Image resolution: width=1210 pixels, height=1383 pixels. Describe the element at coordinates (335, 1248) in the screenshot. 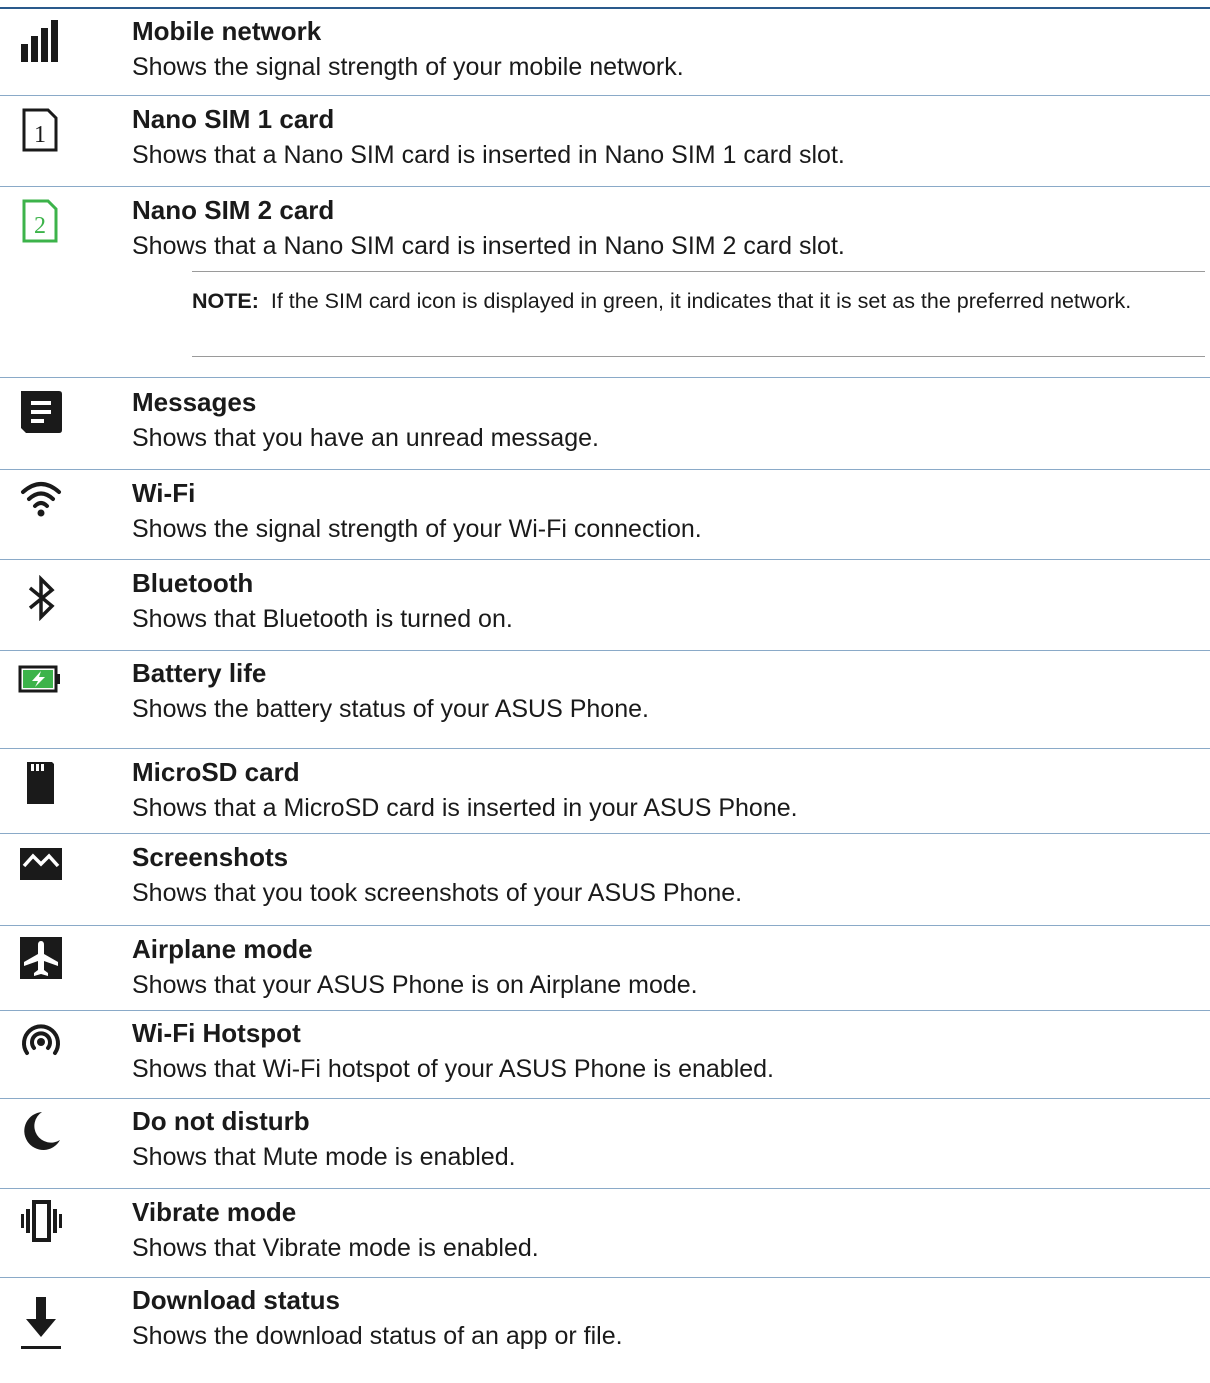

I see `item-description: Shows that Vibrate mode is enabled.` at that location.